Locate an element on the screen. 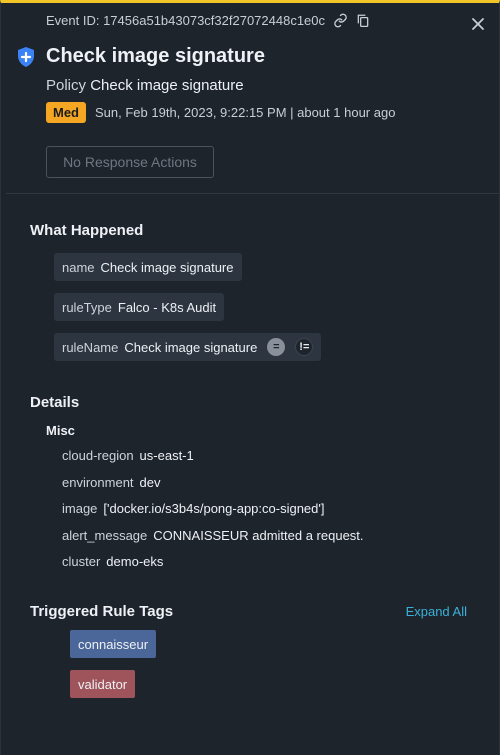  what-happened-chip-rulename: ruleName Check image signature = != is located at coordinates (188, 347).